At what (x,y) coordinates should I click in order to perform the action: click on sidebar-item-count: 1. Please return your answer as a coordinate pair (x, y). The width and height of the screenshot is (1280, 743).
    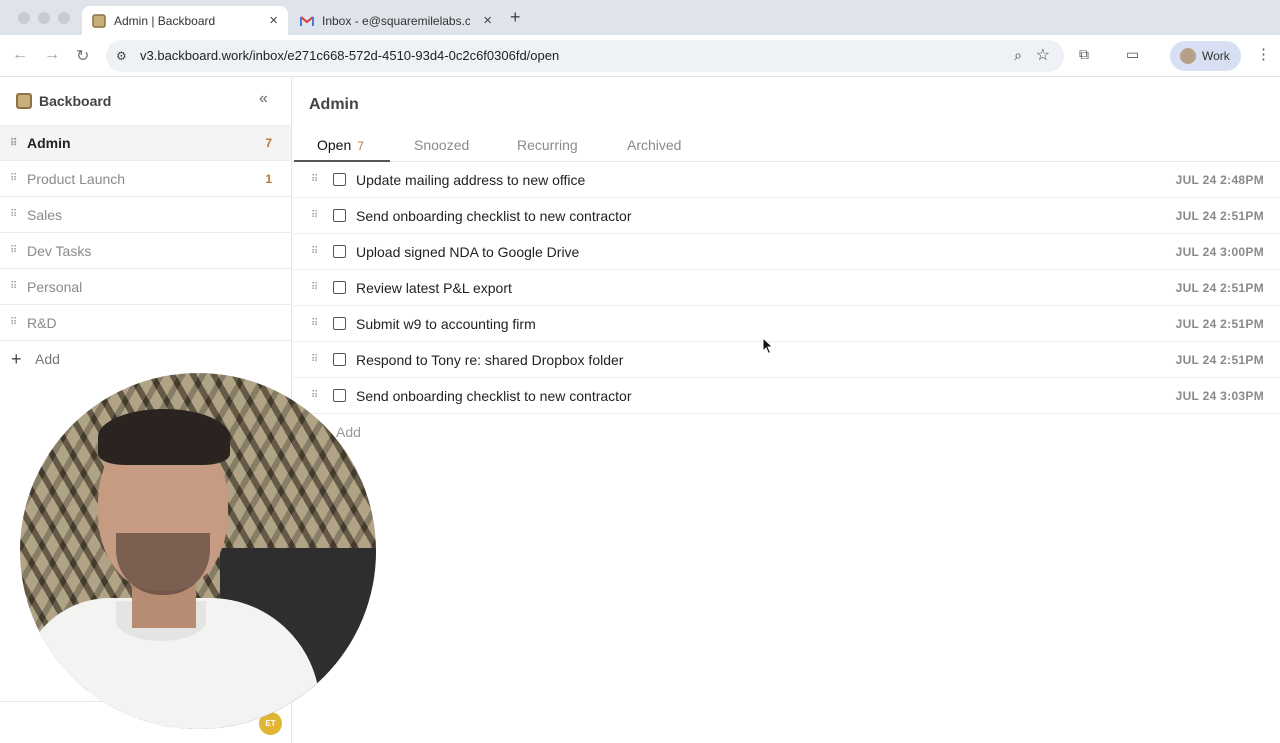
    Looking at the image, I should click on (268, 178).